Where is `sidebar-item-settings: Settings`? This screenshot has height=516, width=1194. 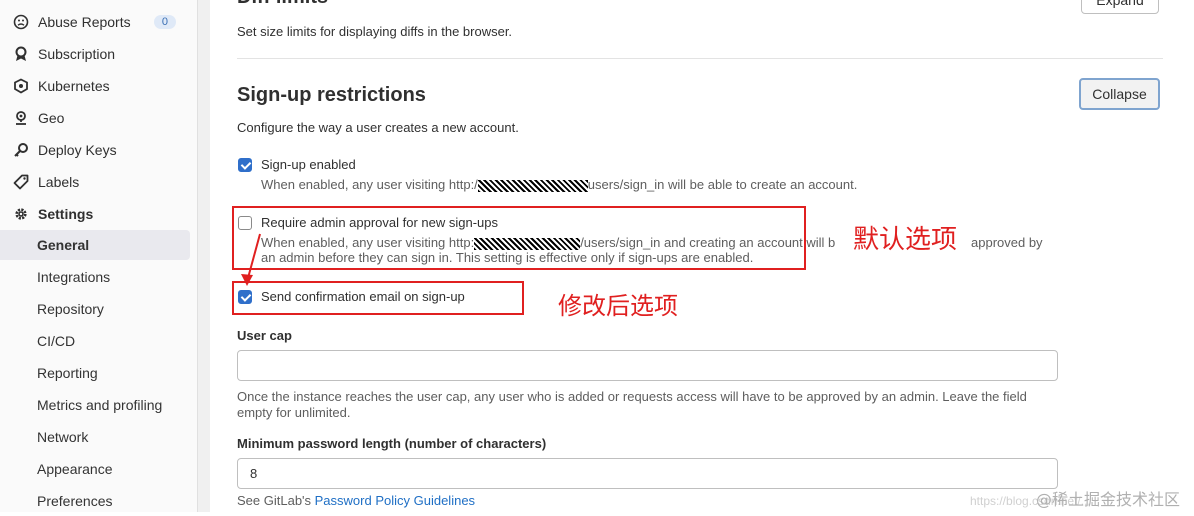 sidebar-item-settings: Settings is located at coordinates (95, 214).